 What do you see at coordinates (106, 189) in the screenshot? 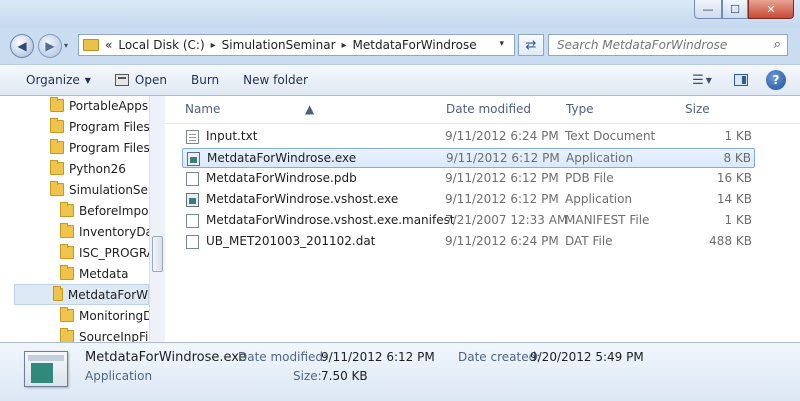
I see `nav-item-folder: SimulationSemi` at bounding box center [106, 189].